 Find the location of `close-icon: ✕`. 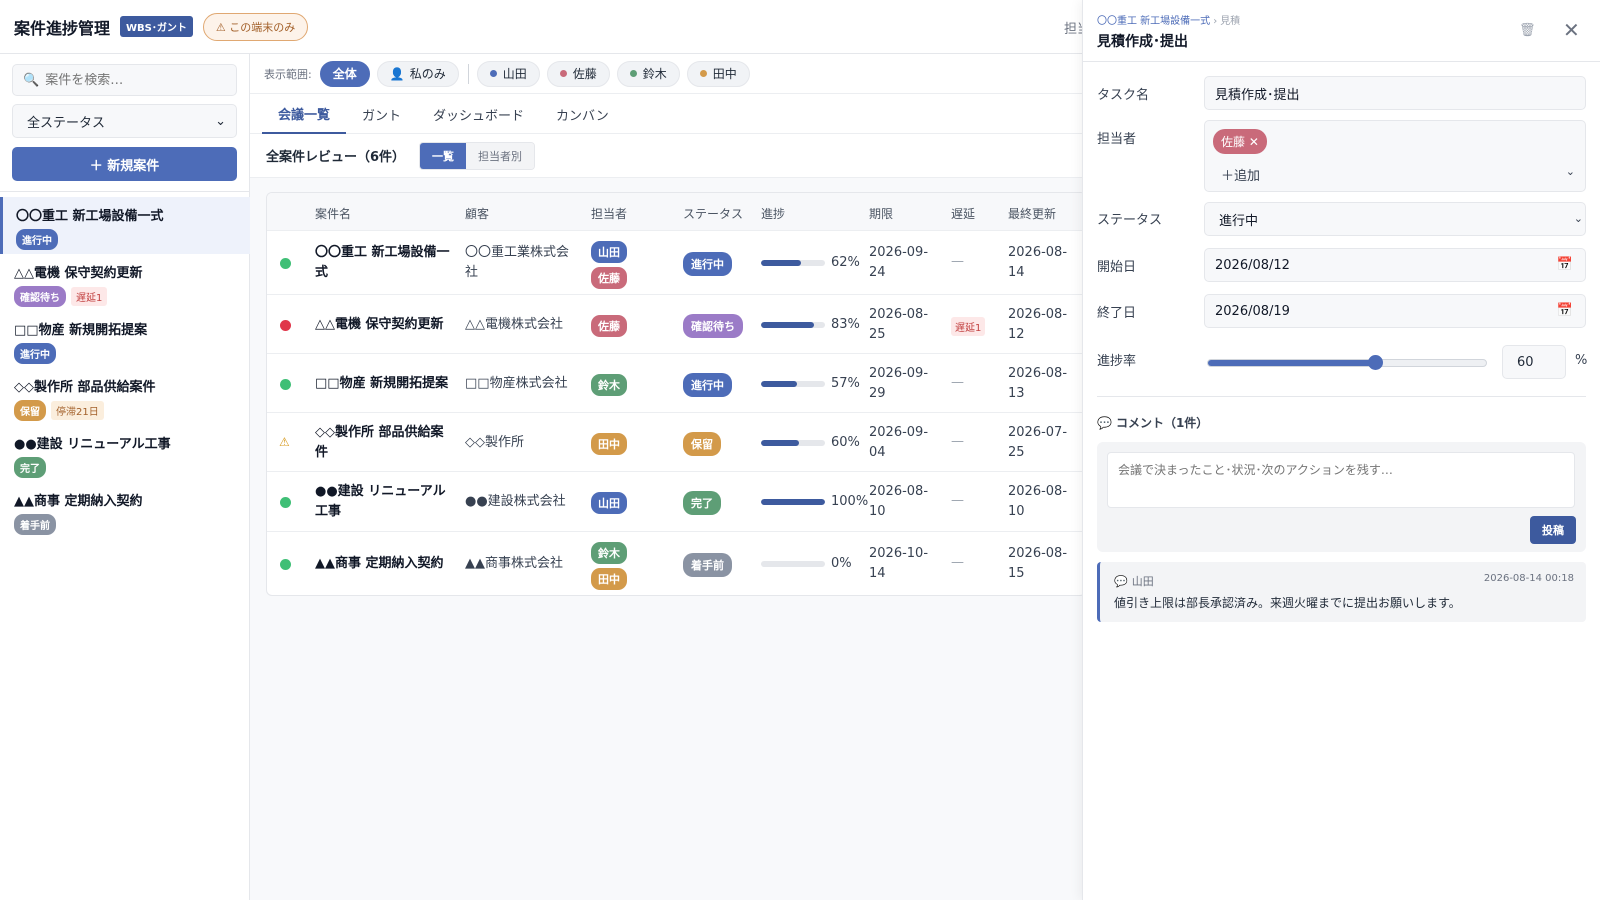

close-icon: ✕ is located at coordinates (1571, 30).